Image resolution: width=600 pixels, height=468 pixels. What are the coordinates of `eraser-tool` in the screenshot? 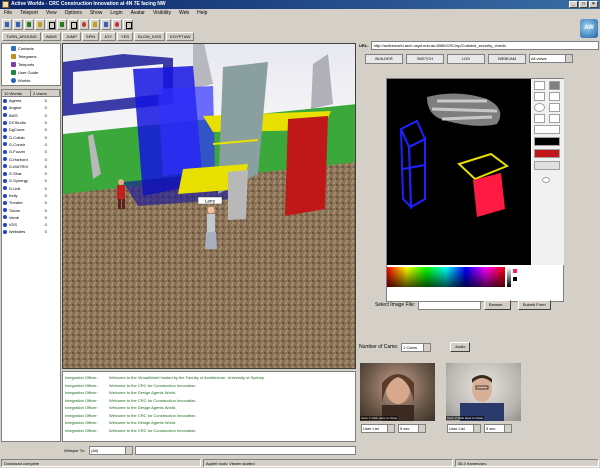 It's located at (554, 107).